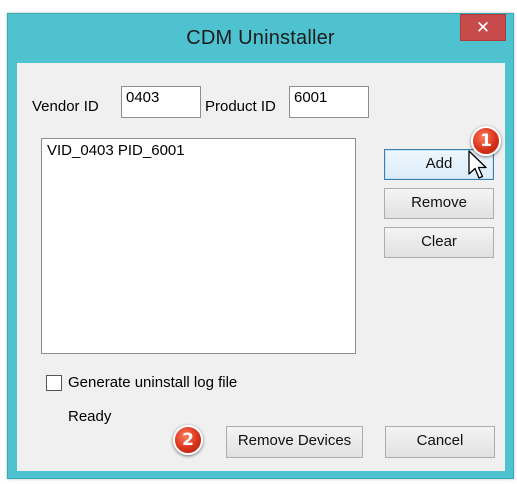 The width and height of the screenshot is (517, 484). Describe the element at coordinates (294, 442) in the screenshot. I see `remove-devices-button: Remove Devices` at that location.